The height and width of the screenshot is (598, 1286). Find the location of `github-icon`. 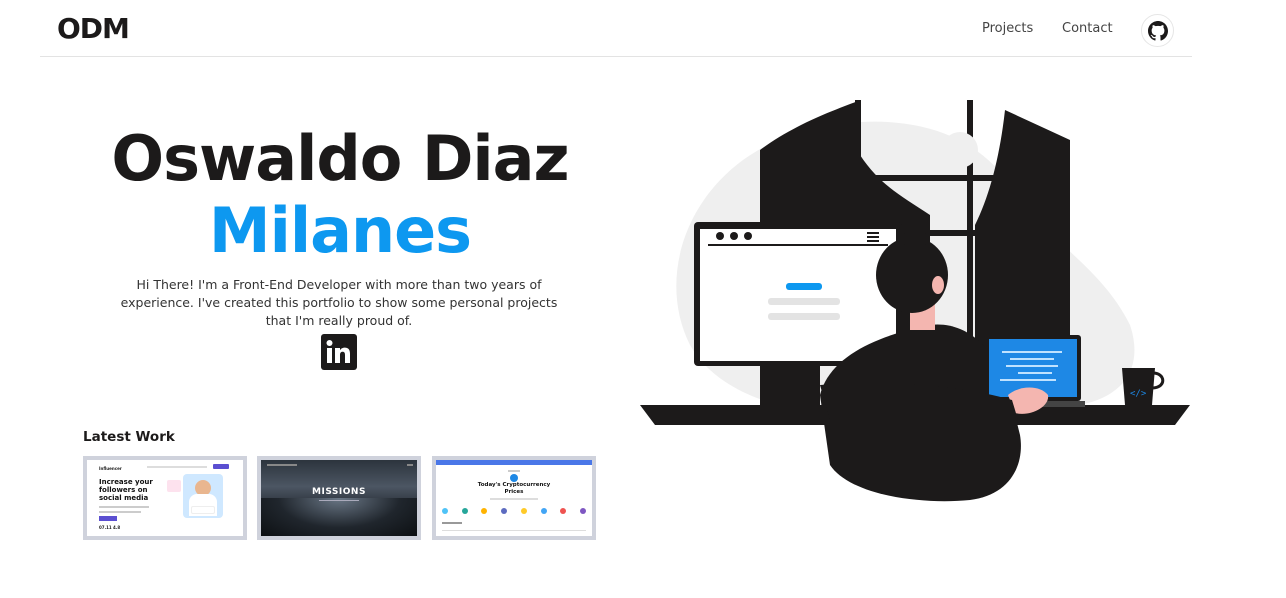

github-icon is located at coordinates (1157, 30).